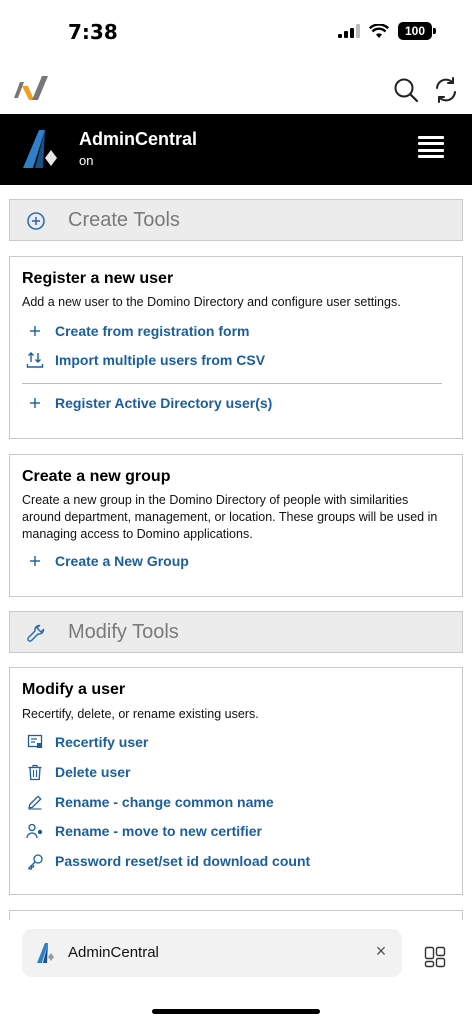 The height and width of the screenshot is (1024, 472). Describe the element at coordinates (431, 147) in the screenshot. I see `hamburger-menu-icon` at that location.